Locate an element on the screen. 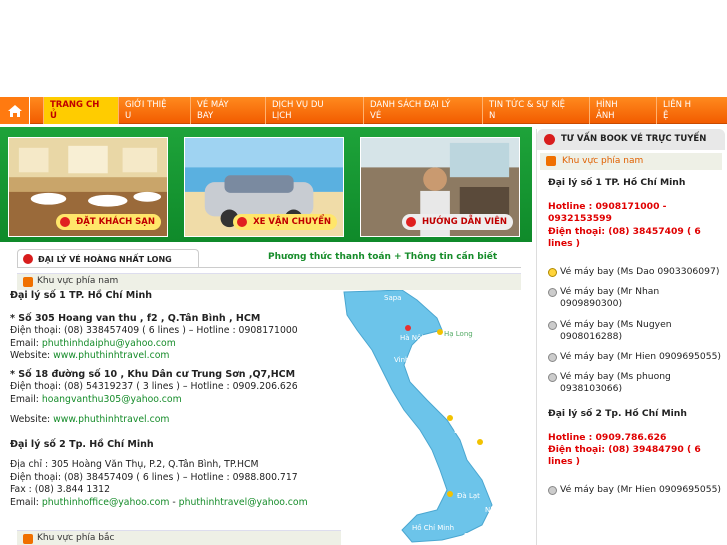 The height and width of the screenshot is (545, 727). map-label-dalat: Đà Lạt is located at coordinates (468, 496).